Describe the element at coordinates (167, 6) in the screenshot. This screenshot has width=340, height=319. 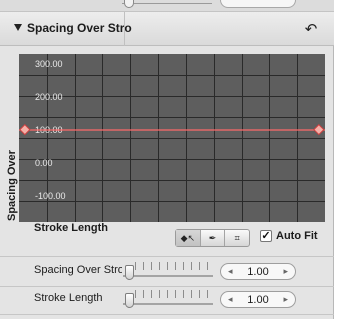
I see `previous-parameter-row` at that location.